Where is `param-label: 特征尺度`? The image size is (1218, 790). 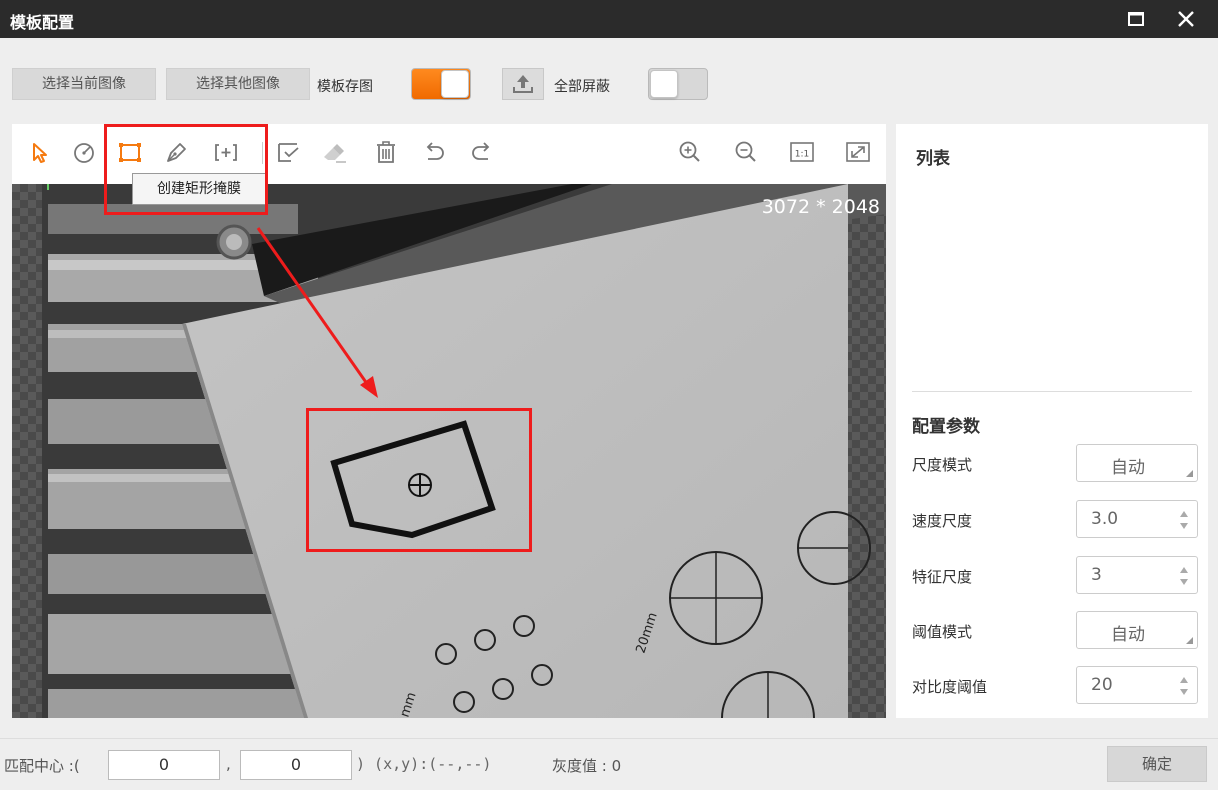
param-label: 特征尺度 is located at coordinates (942, 577).